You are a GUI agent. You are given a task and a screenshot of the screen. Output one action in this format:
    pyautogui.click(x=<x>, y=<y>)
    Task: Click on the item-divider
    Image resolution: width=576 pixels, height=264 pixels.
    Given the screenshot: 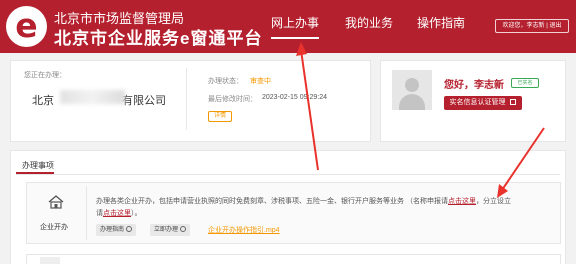 What is the action you would take?
    pyautogui.click(x=86, y=213)
    